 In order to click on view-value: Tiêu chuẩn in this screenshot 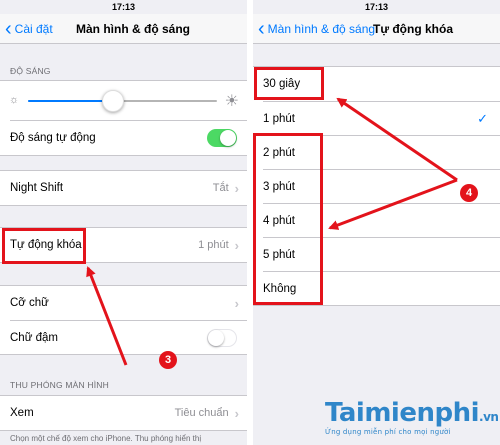, I will do `click(201, 413)`.